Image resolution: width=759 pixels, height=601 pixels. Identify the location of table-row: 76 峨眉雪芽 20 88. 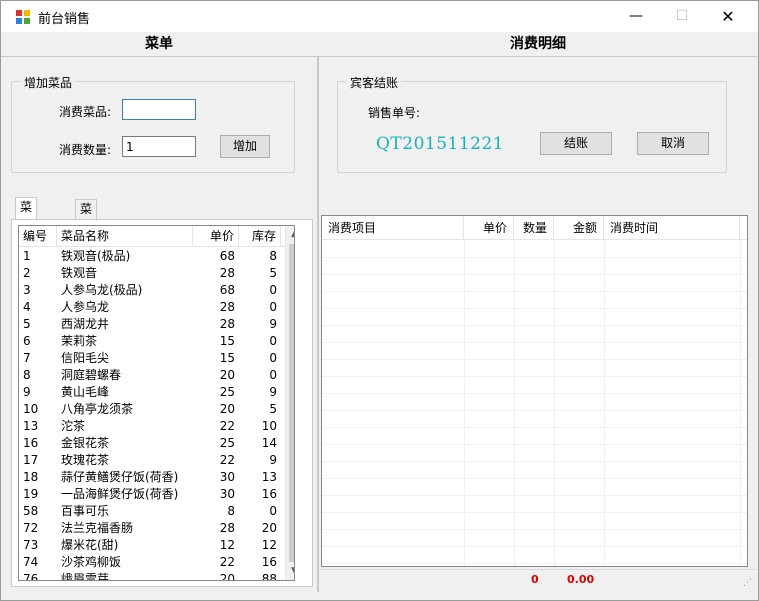
(156, 576).